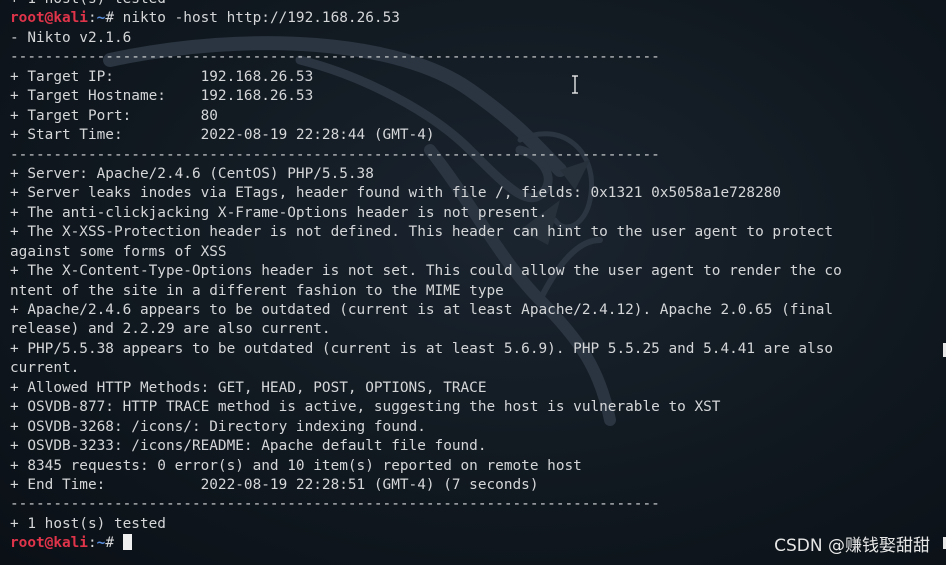 This screenshot has height=565, width=946. I want to click on output-line: + Target IP: 192.168.26.53, so click(162, 76).